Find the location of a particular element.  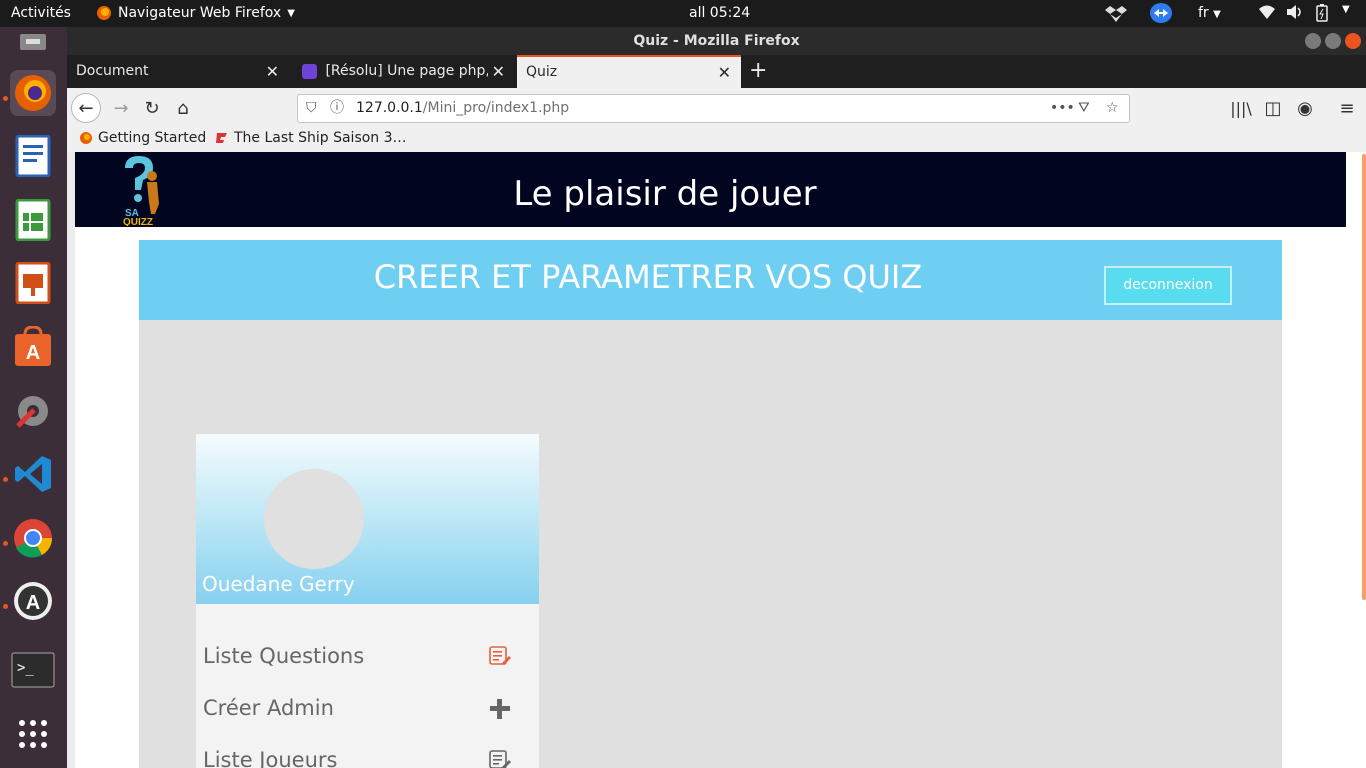

dock-item-vscode is located at coordinates (33, 474).